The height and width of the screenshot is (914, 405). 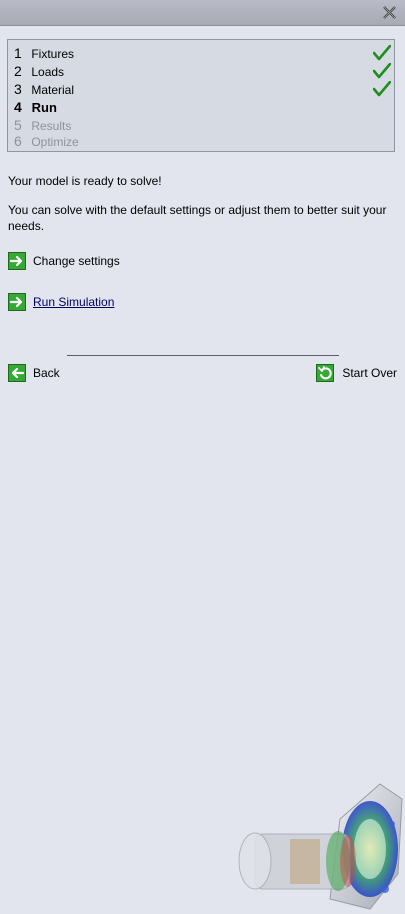 I want to click on step-run: 4 Run, so click(x=35, y=107).